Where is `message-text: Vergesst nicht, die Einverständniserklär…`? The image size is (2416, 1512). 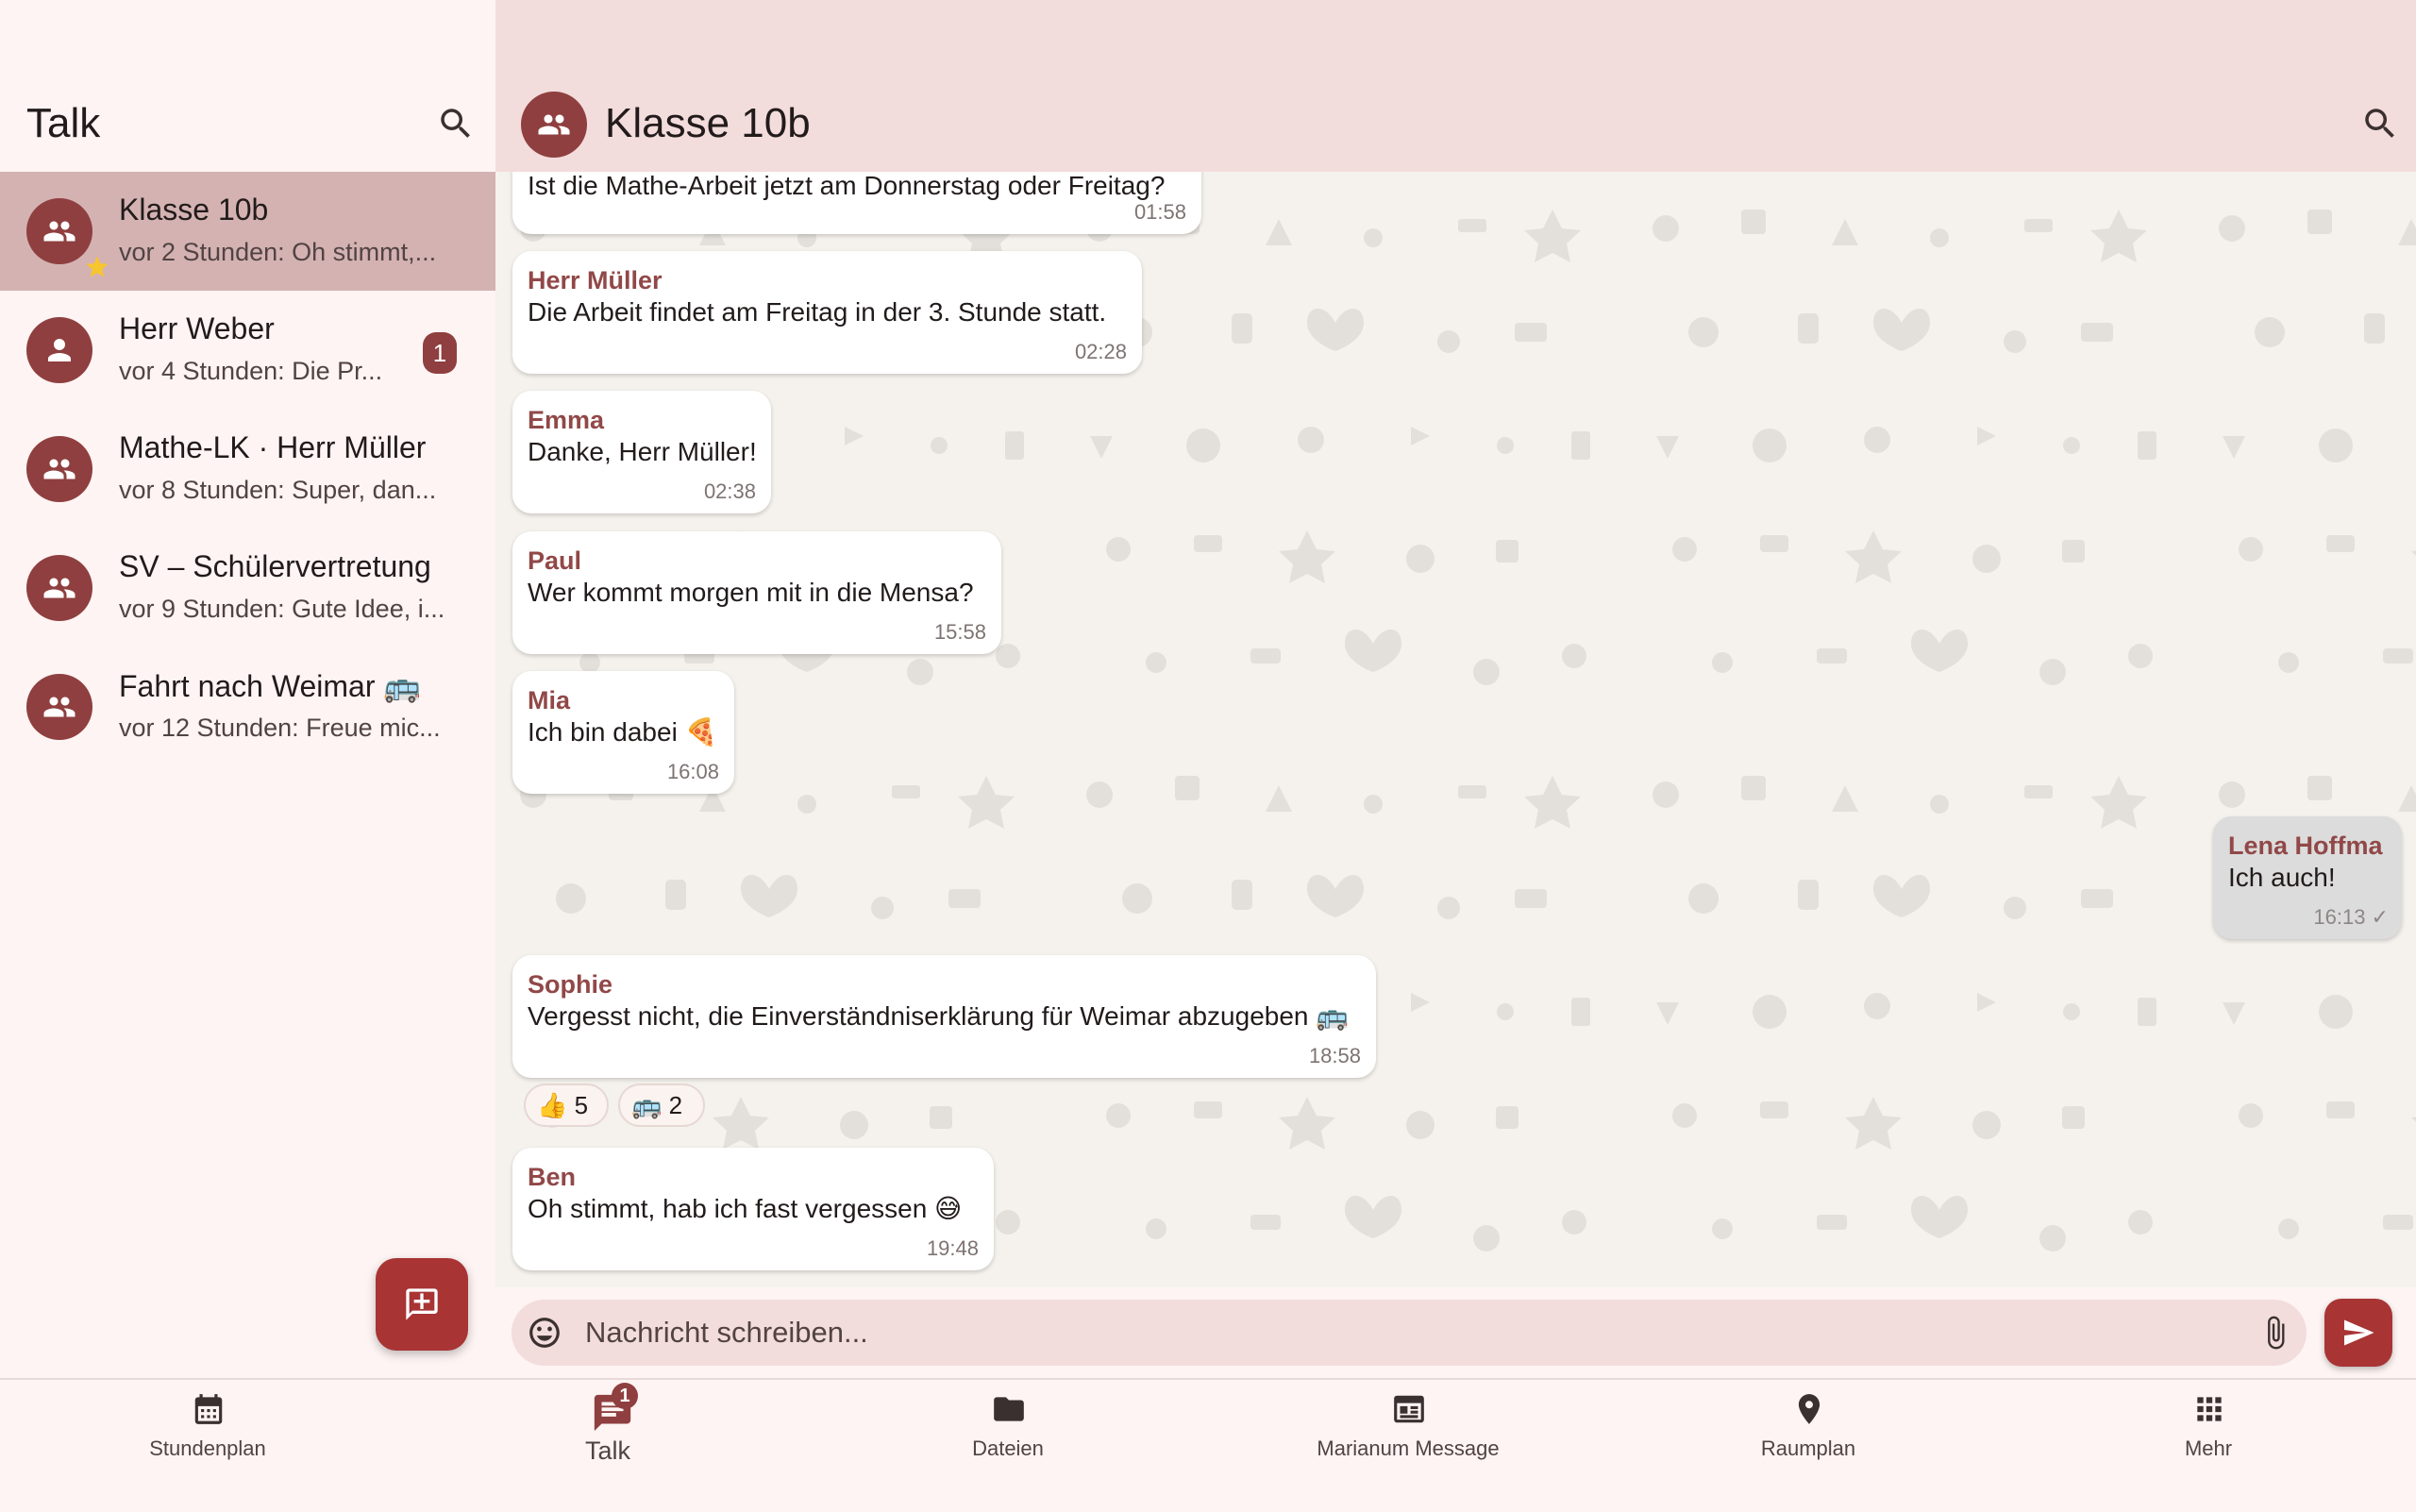
message-text: Vergesst nicht, die Einverständniserklär… is located at coordinates (939, 1016).